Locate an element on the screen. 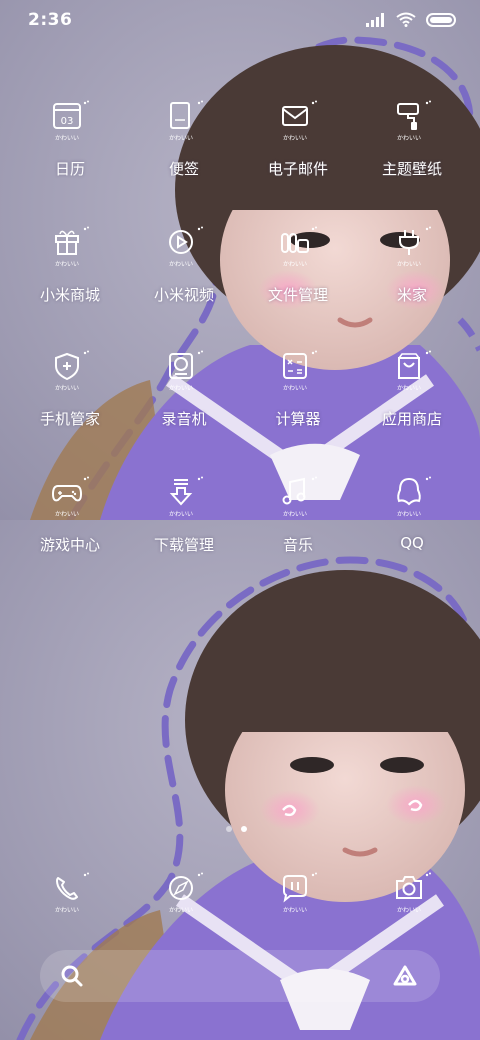 The width and height of the screenshot is (480, 1040). app-label: 主题壁纸 is located at coordinates (411, 169).